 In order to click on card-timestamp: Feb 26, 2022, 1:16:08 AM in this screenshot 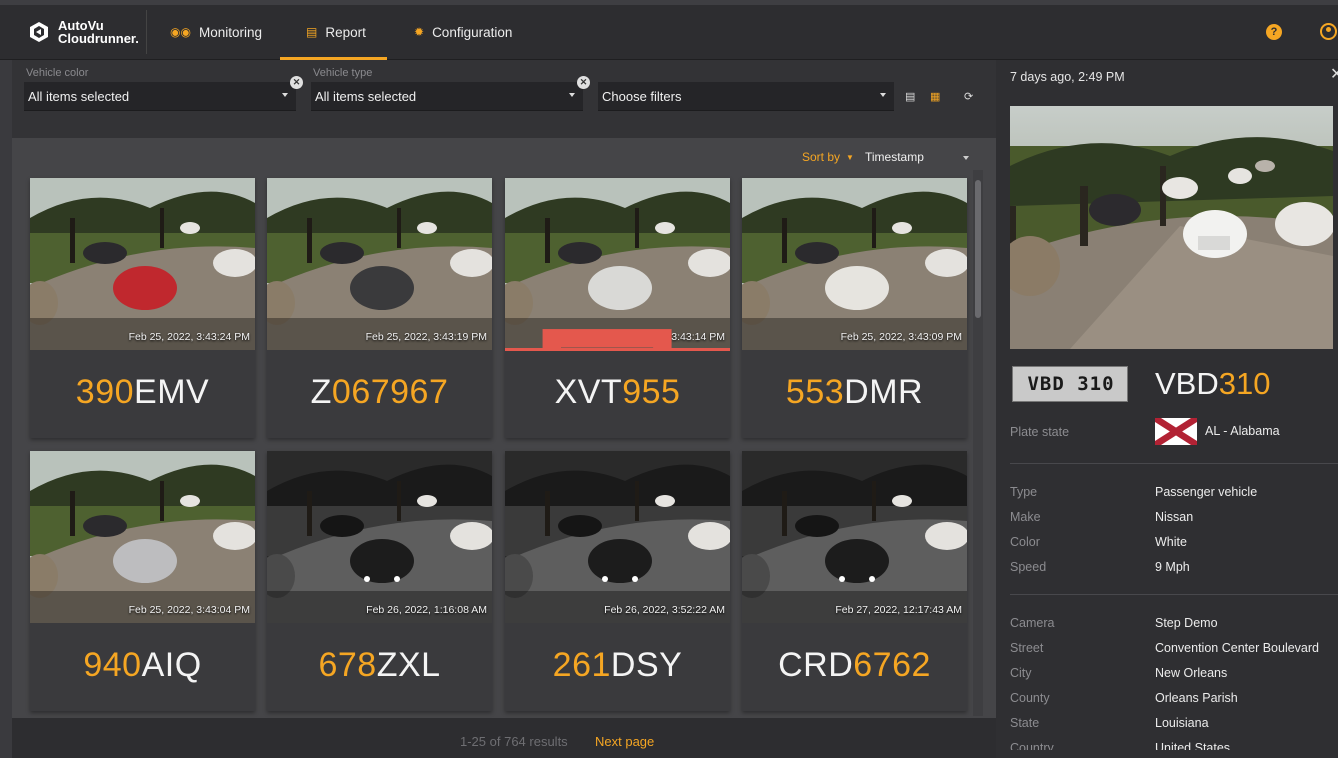, I will do `click(426, 610)`.